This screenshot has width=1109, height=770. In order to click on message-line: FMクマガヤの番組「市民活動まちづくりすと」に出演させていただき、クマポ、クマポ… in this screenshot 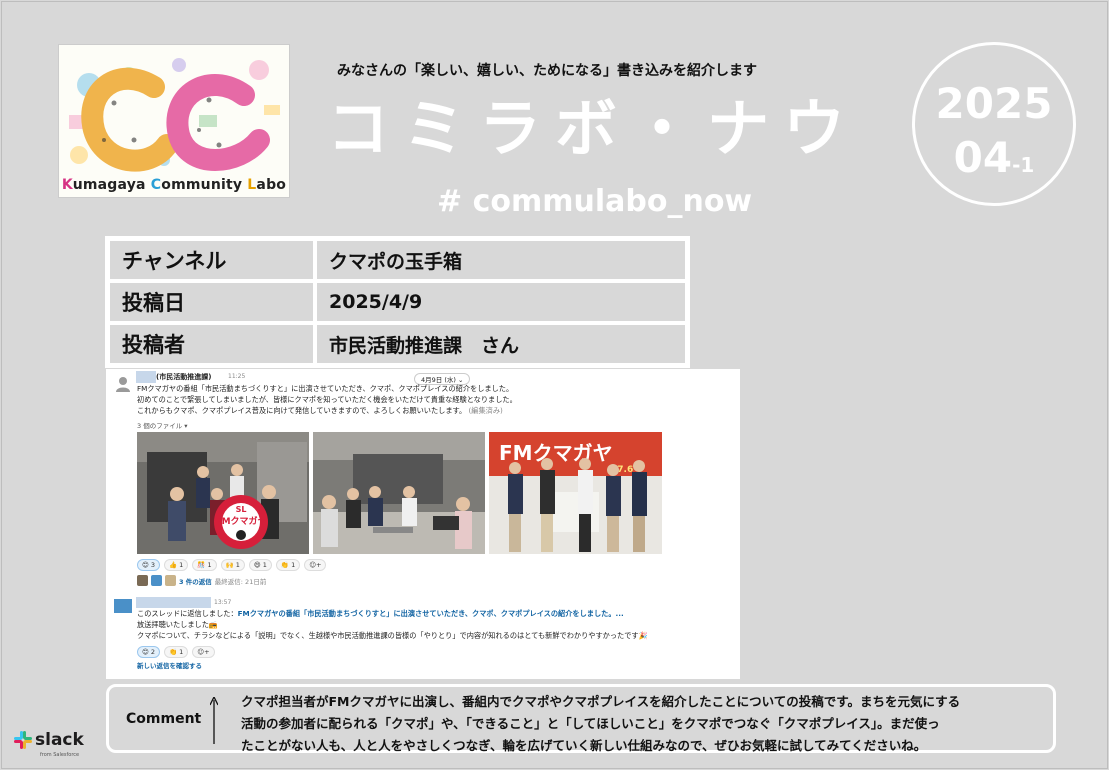, I will do `click(325, 388)`.